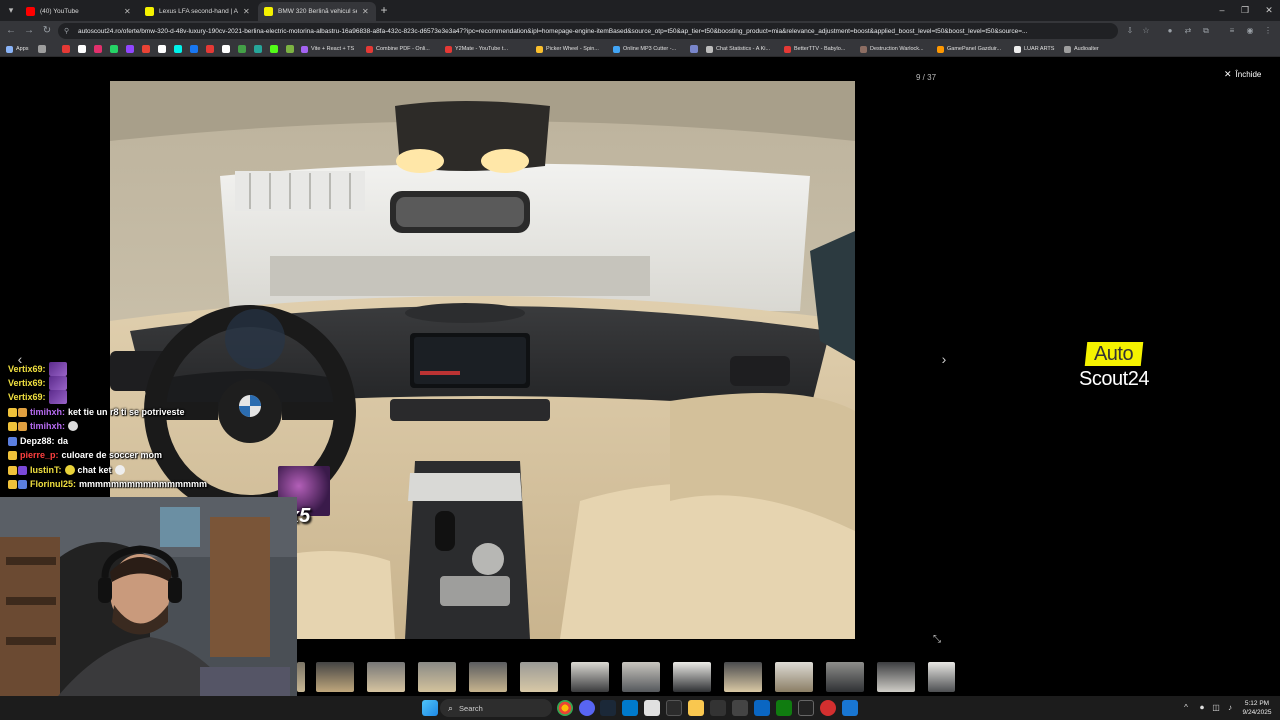 Image resolution: width=1280 pixels, height=720 pixels. Describe the element at coordinates (317, 11) in the screenshot. I see `tab-bmw: BMW 320 Berlină vehicul secon... ✕` at that location.